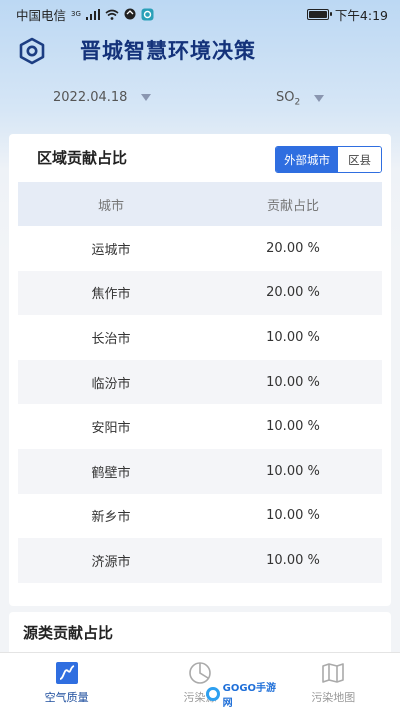 The width and height of the screenshot is (400, 713). I want to click on card-title: 源类贡献占比, so click(68, 633).